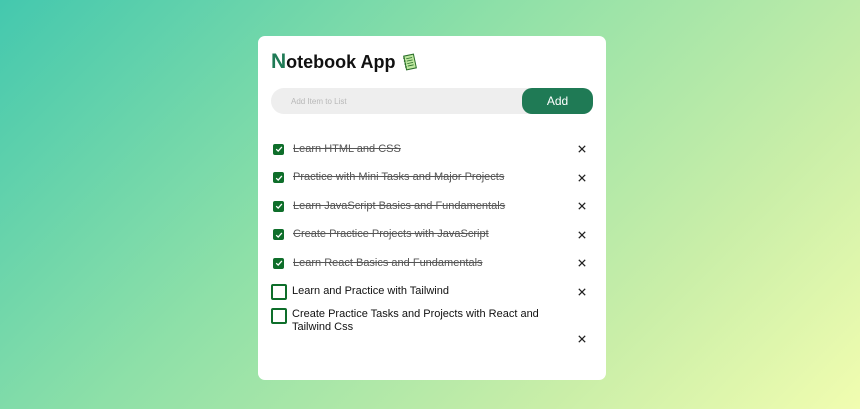 The width and height of the screenshot is (860, 409). I want to click on add-item-form: Add, so click(432, 101).